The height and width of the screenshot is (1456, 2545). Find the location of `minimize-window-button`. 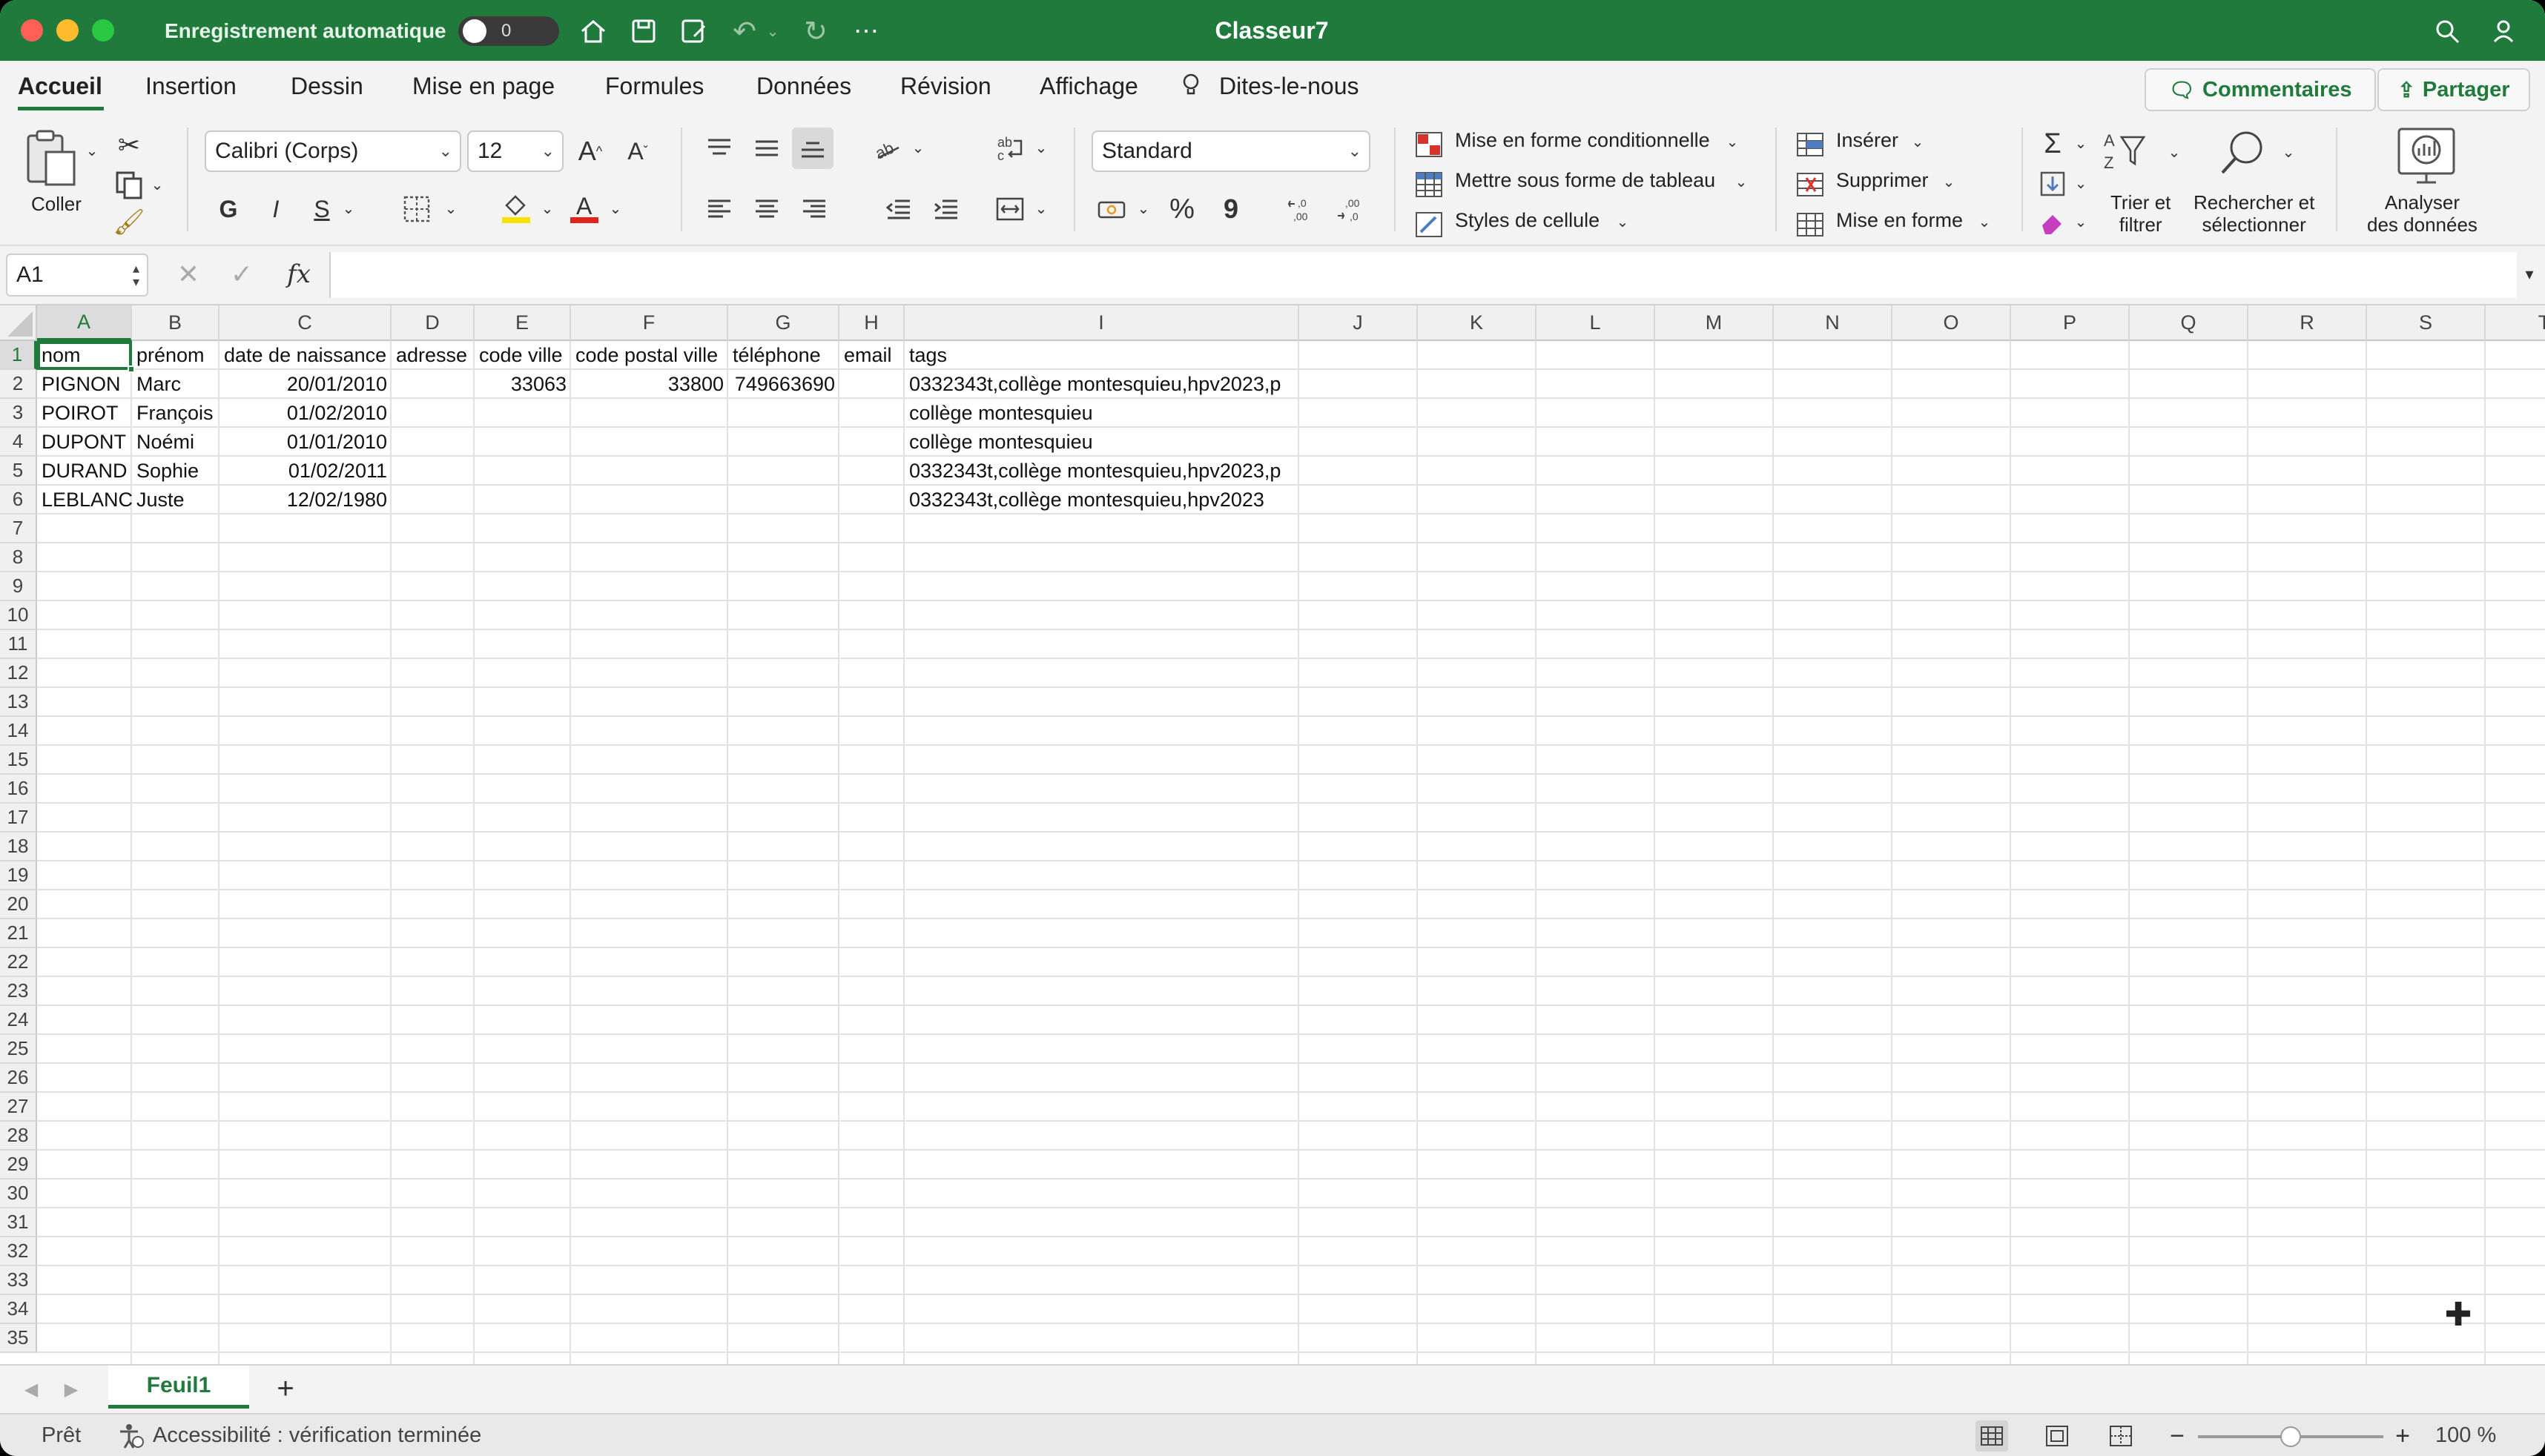

minimize-window-button is located at coordinates (68, 30).